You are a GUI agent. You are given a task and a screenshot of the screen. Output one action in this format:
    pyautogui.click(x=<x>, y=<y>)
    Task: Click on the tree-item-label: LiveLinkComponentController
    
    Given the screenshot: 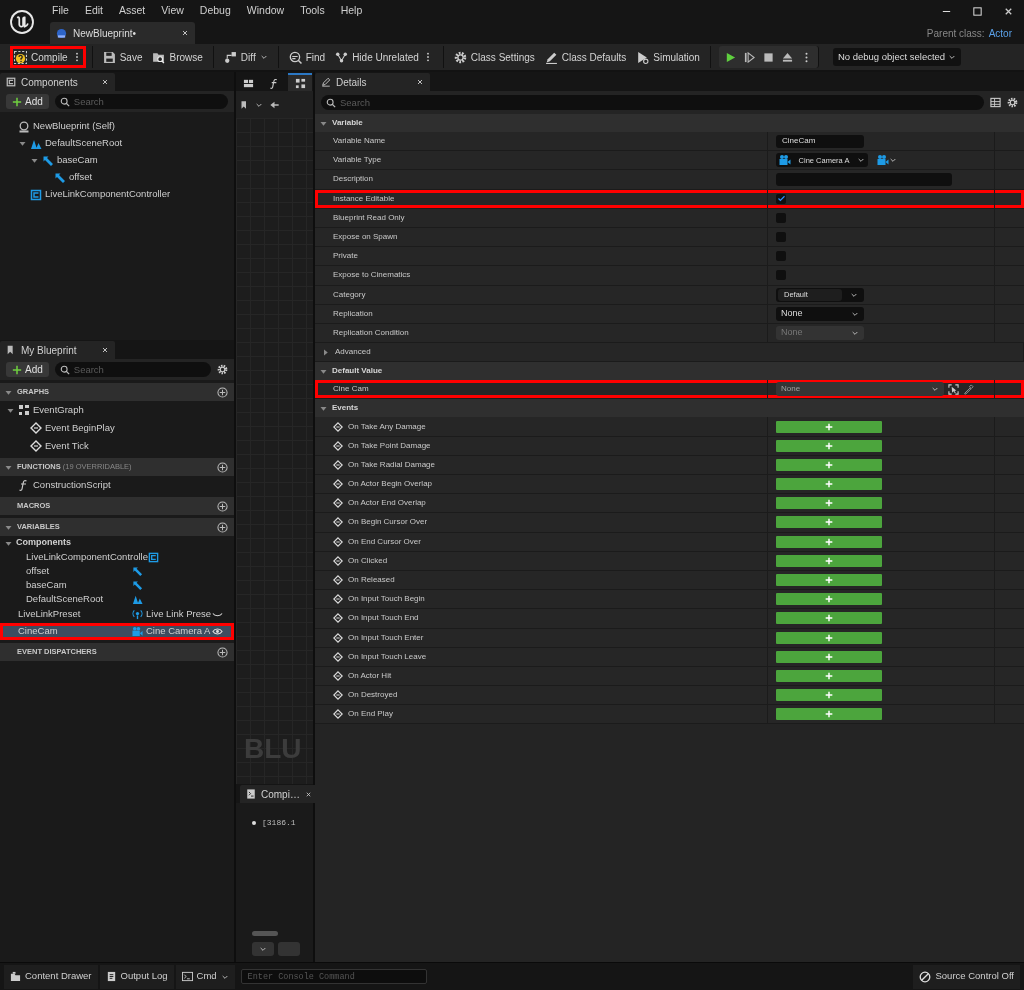 What is the action you would take?
    pyautogui.click(x=108, y=194)
    